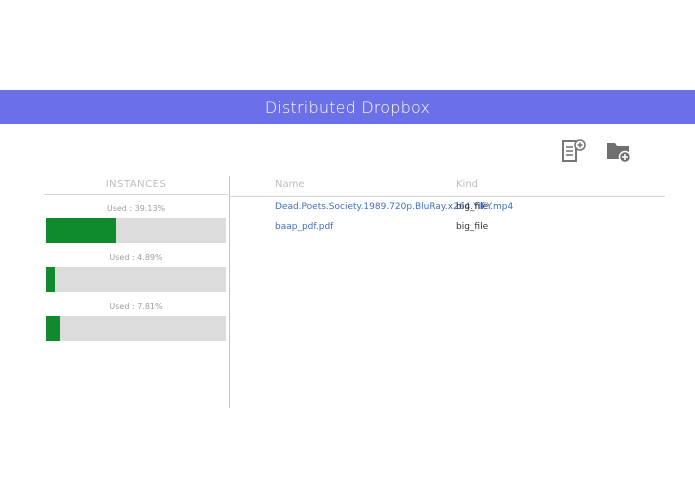 This screenshot has width=695, height=494. I want to click on table-row: baap_pdf.pdf big_file, so click(447, 227).